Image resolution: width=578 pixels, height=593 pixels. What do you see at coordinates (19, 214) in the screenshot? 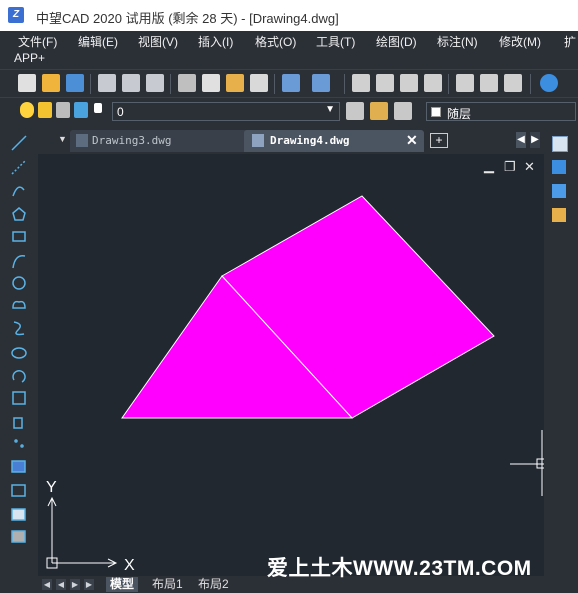
I see `polygon-icon` at bounding box center [19, 214].